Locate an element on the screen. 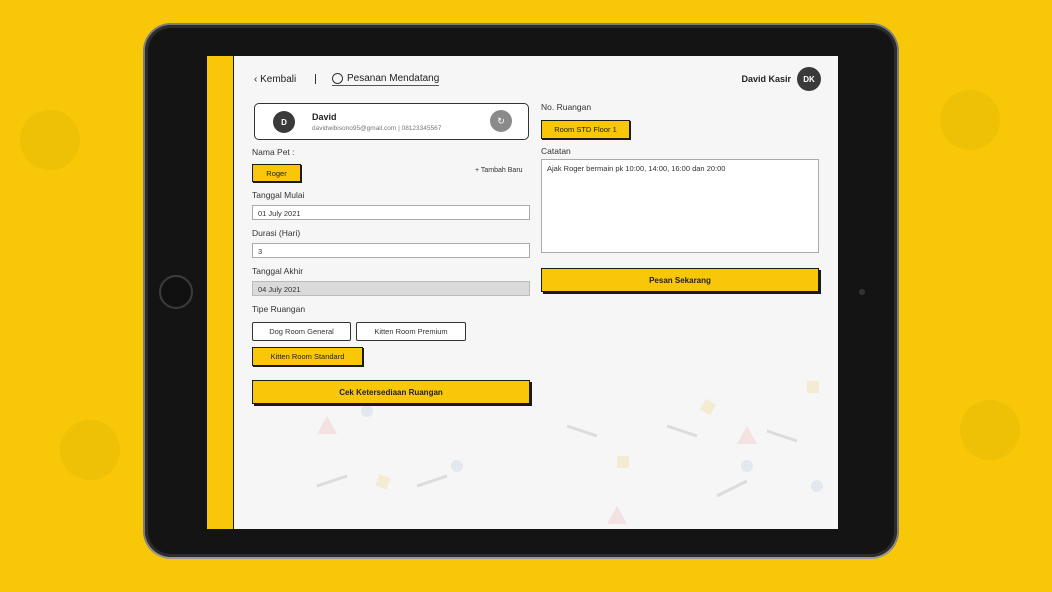  start-date-field: 01 July 2021 is located at coordinates (391, 212).